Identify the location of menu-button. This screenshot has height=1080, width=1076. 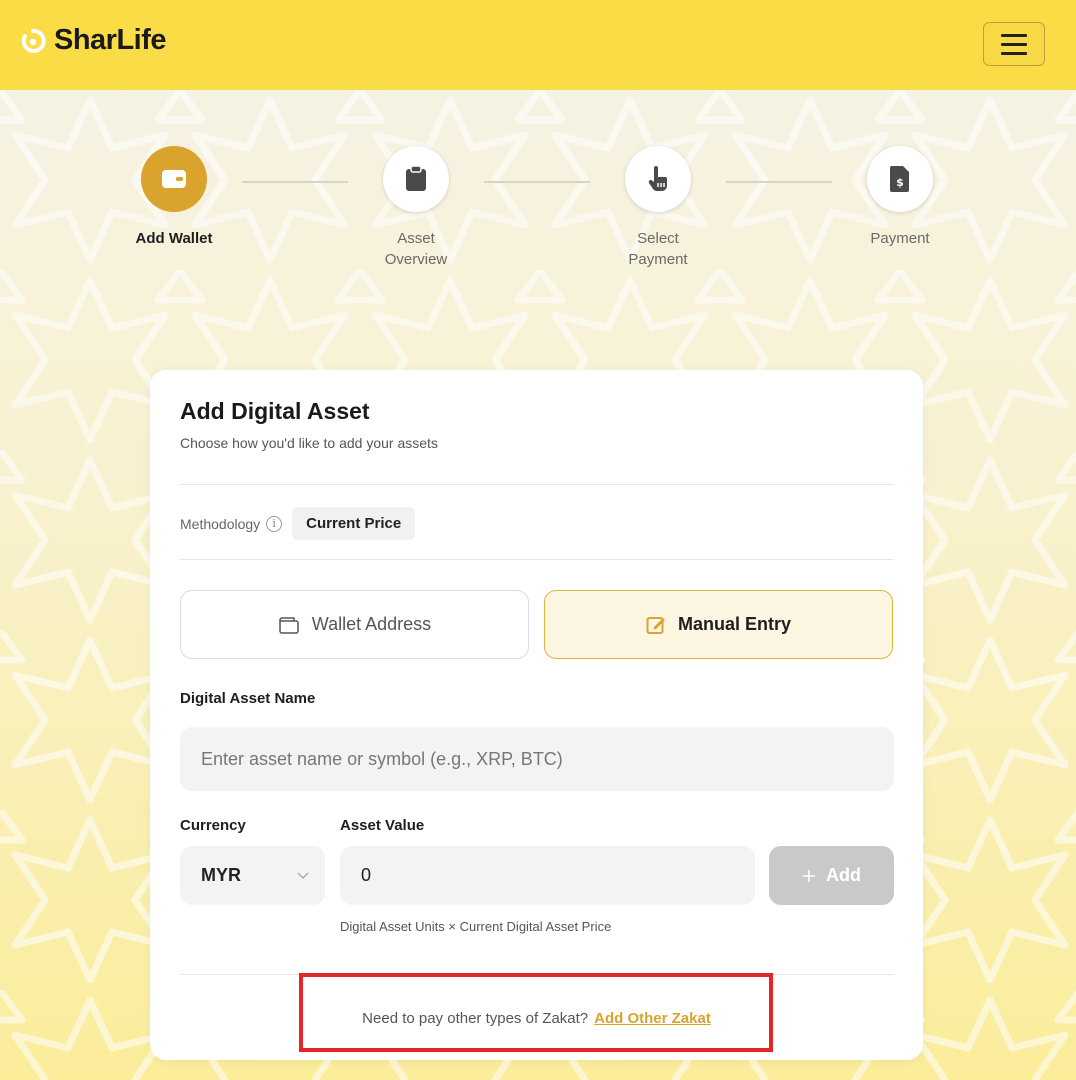
(1014, 44).